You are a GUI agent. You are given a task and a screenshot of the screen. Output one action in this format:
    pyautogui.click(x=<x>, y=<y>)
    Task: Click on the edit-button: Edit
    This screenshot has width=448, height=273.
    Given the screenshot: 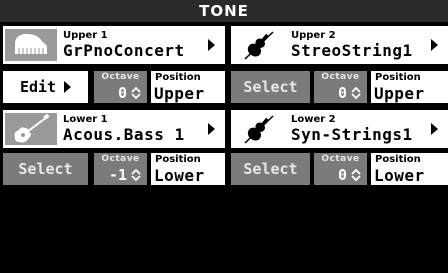 What is the action you would take?
    pyautogui.click(x=45, y=87)
    